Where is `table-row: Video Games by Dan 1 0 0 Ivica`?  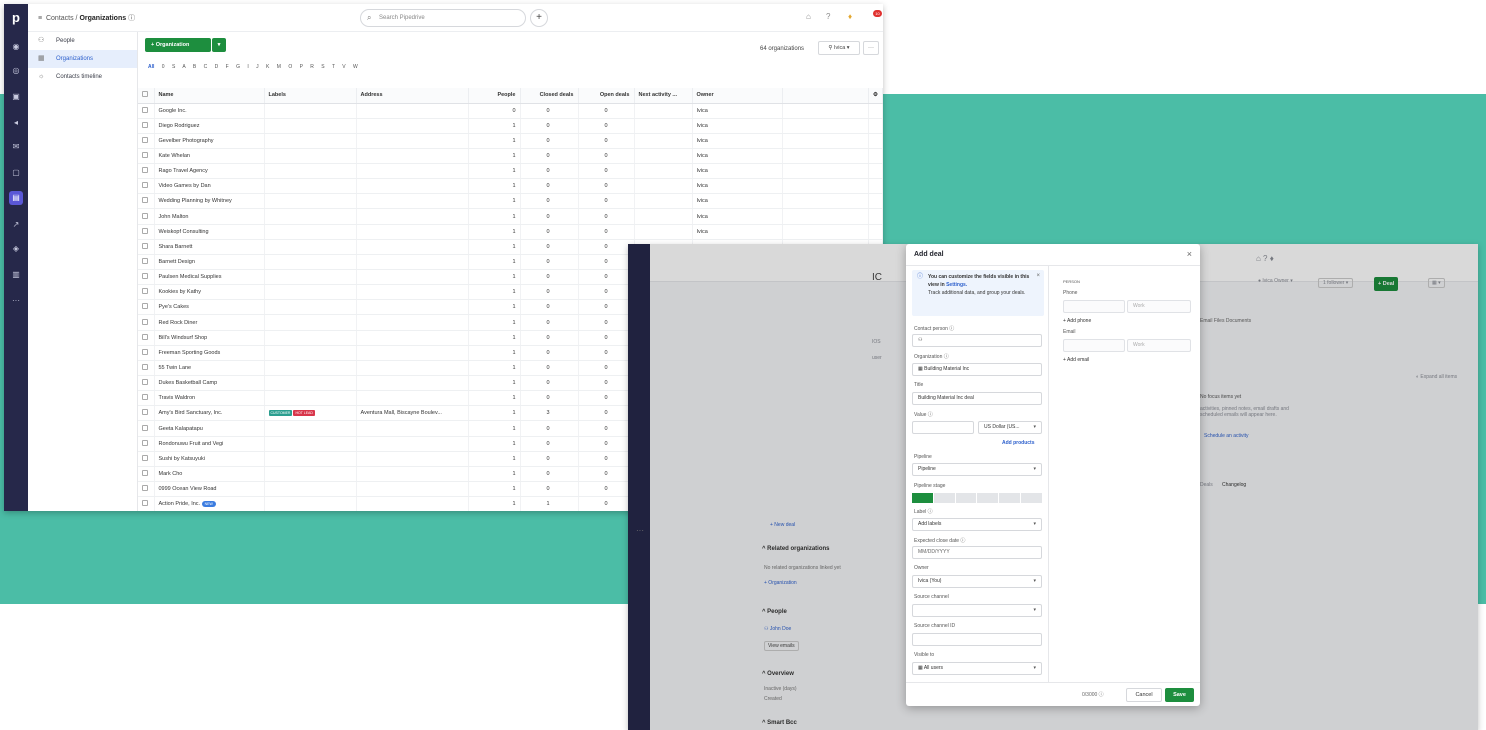
table-row: Video Games by Dan 1 0 0 Ivica is located at coordinates (510, 186).